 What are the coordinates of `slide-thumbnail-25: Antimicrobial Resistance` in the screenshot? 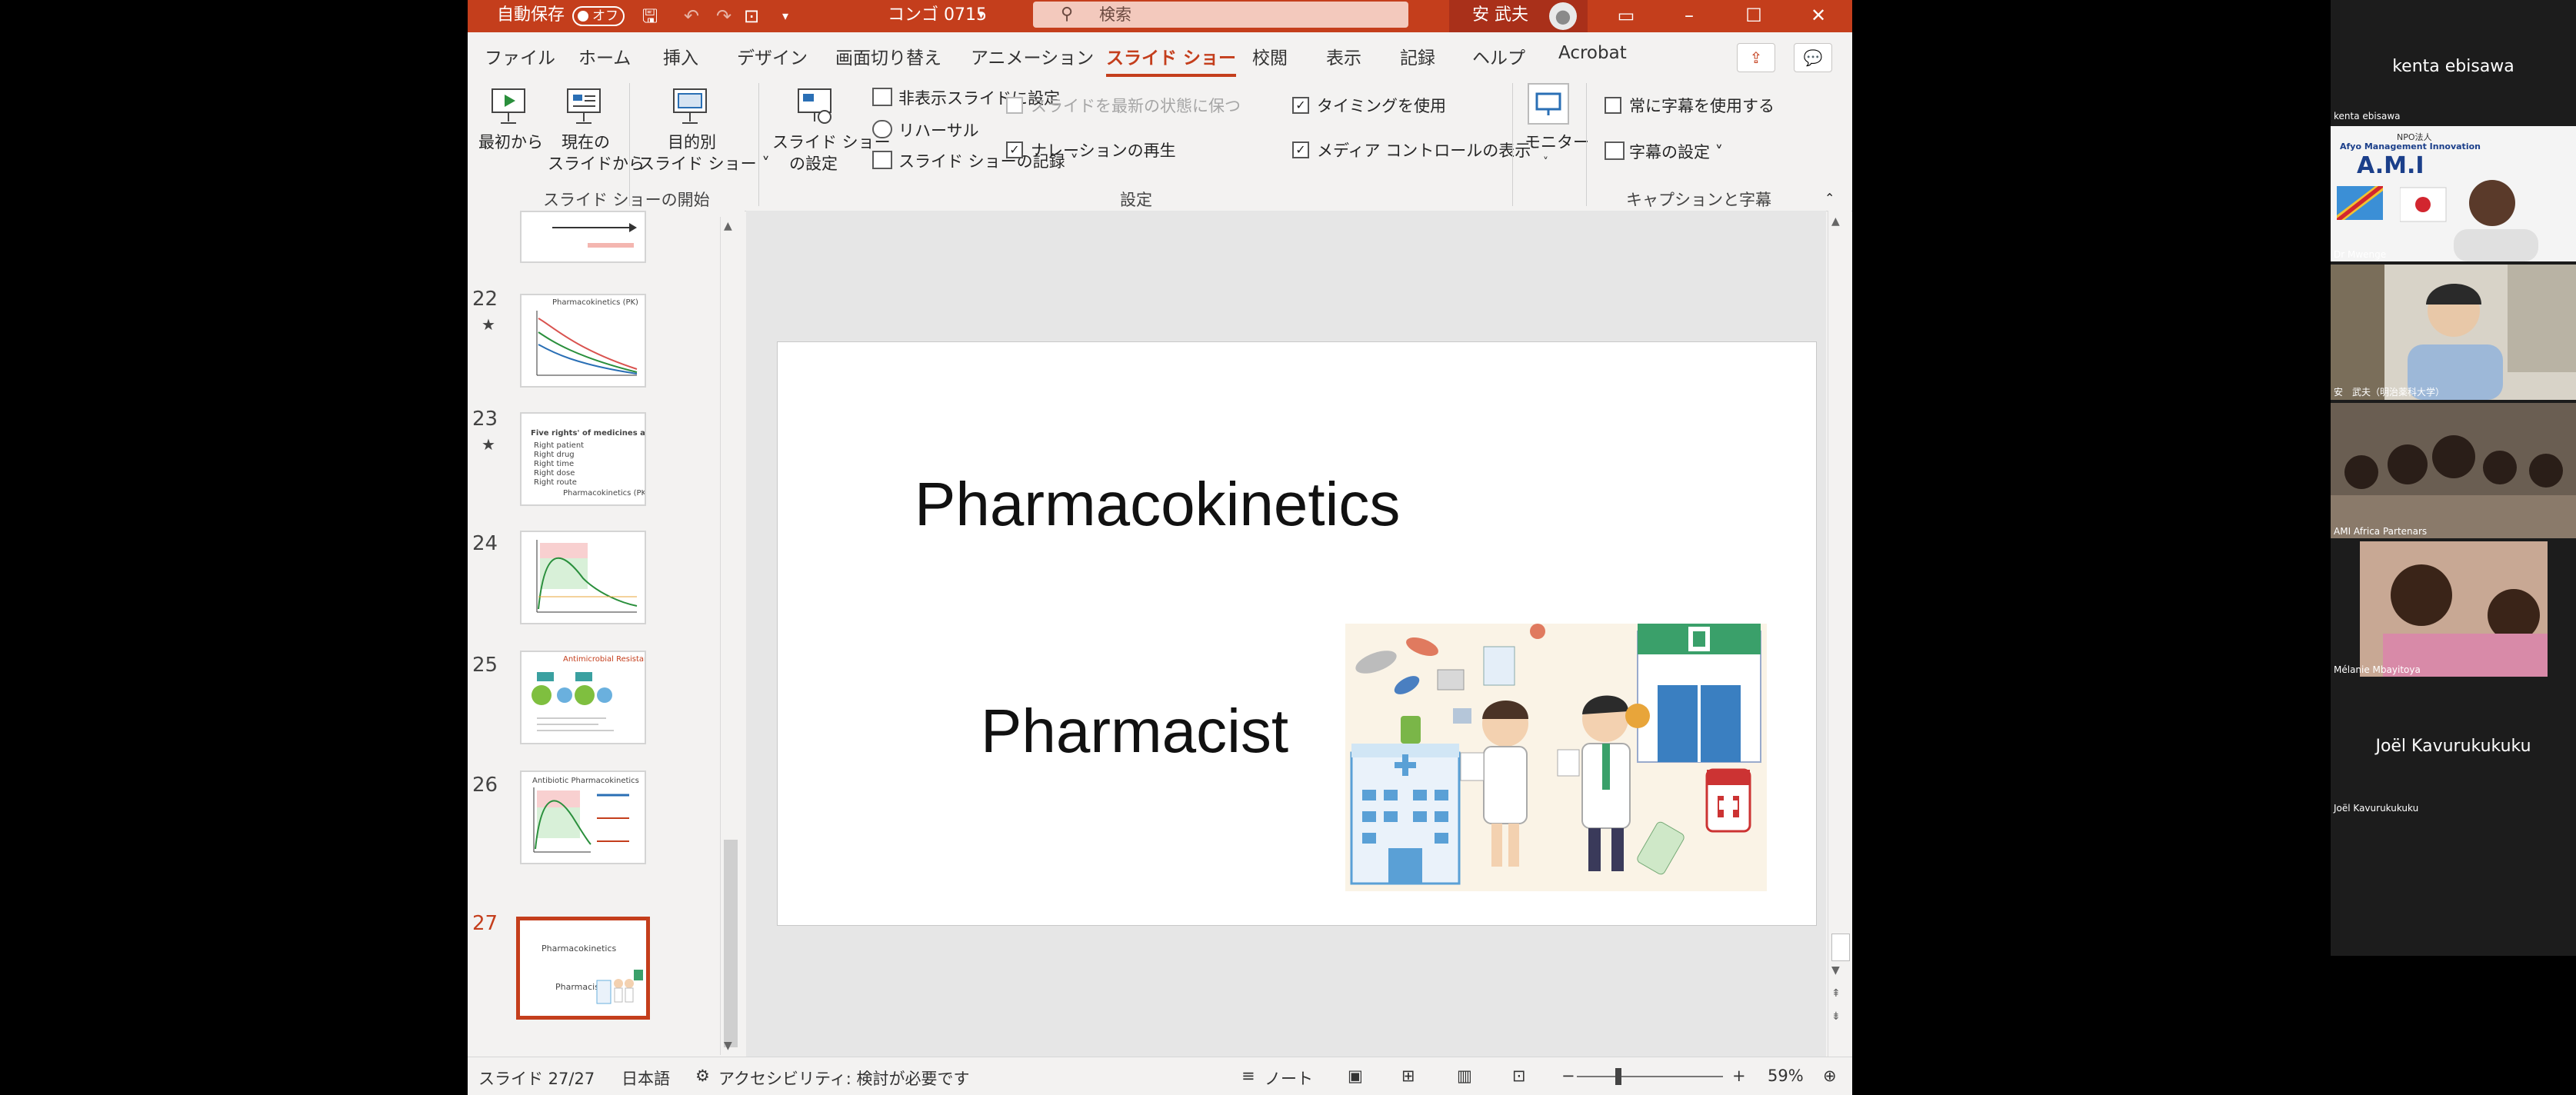 It's located at (583, 697).